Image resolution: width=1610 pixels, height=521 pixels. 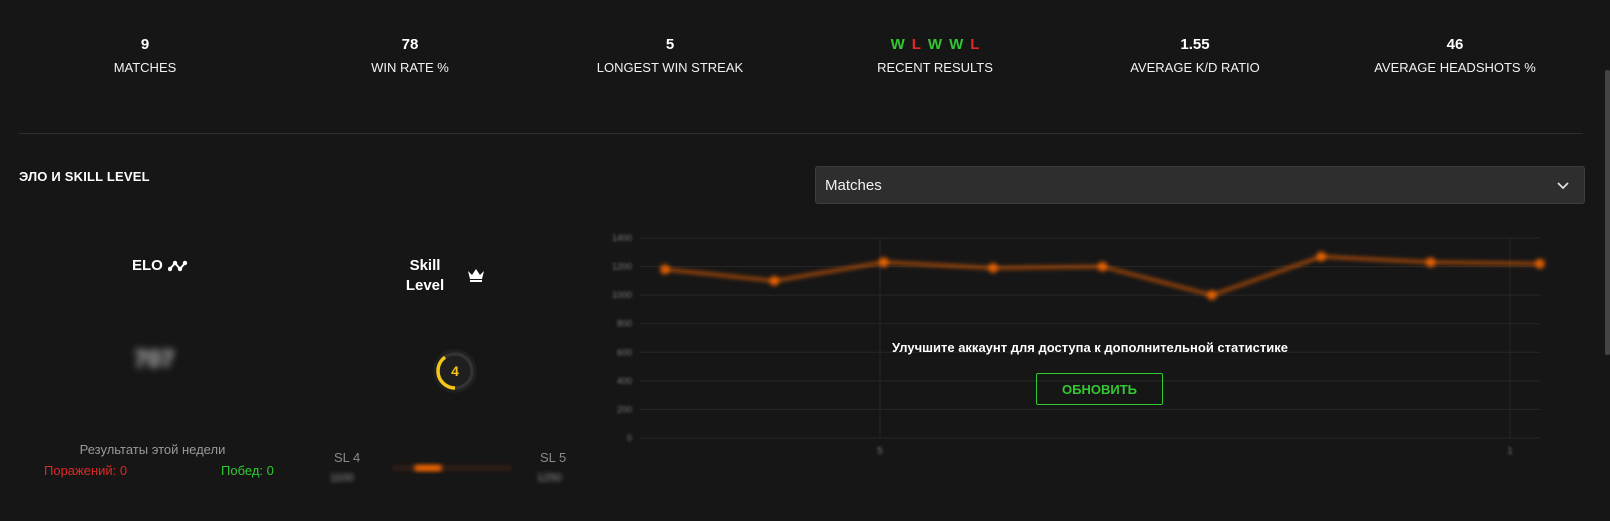 What do you see at coordinates (476, 275) in the screenshot?
I see `crown-icon` at bounding box center [476, 275].